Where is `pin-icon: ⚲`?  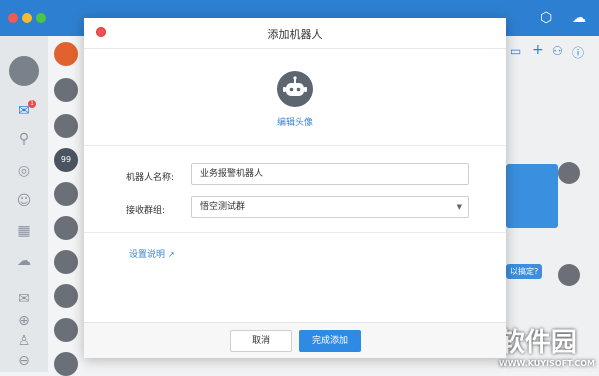 pin-icon: ⚲ is located at coordinates (24, 139).